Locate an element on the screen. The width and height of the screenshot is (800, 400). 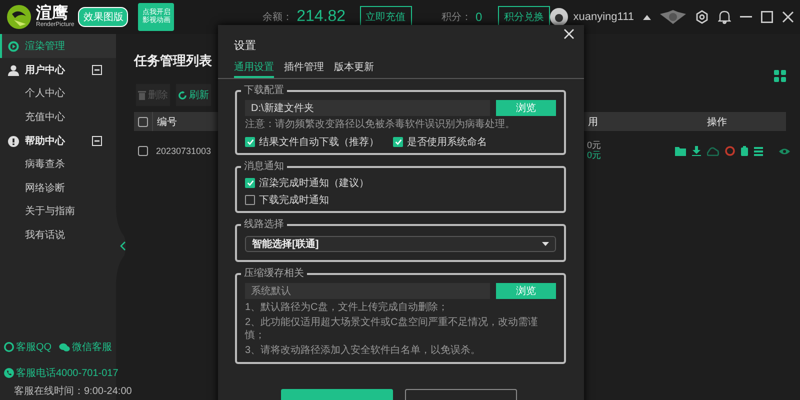
sidebar-item: 渲染管理 is located at coordinates (58, 46).